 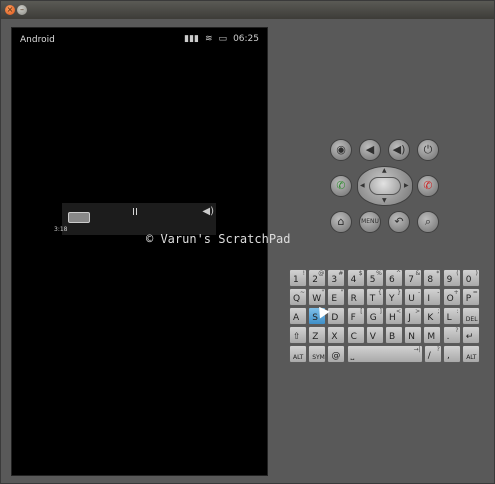 I want to click on key-sym: SYM, so click(x=317, y=354).